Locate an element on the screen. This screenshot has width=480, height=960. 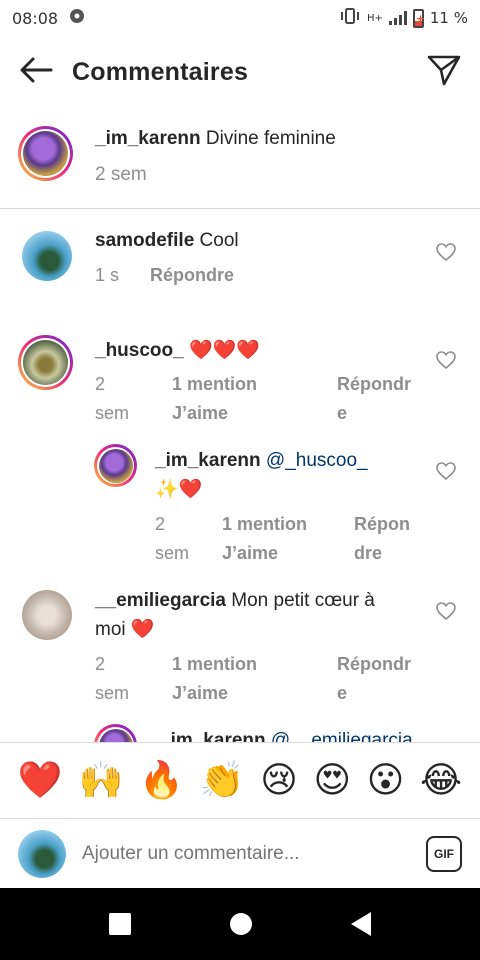
caption-avatar-ring is located at coordinates (45, 153).